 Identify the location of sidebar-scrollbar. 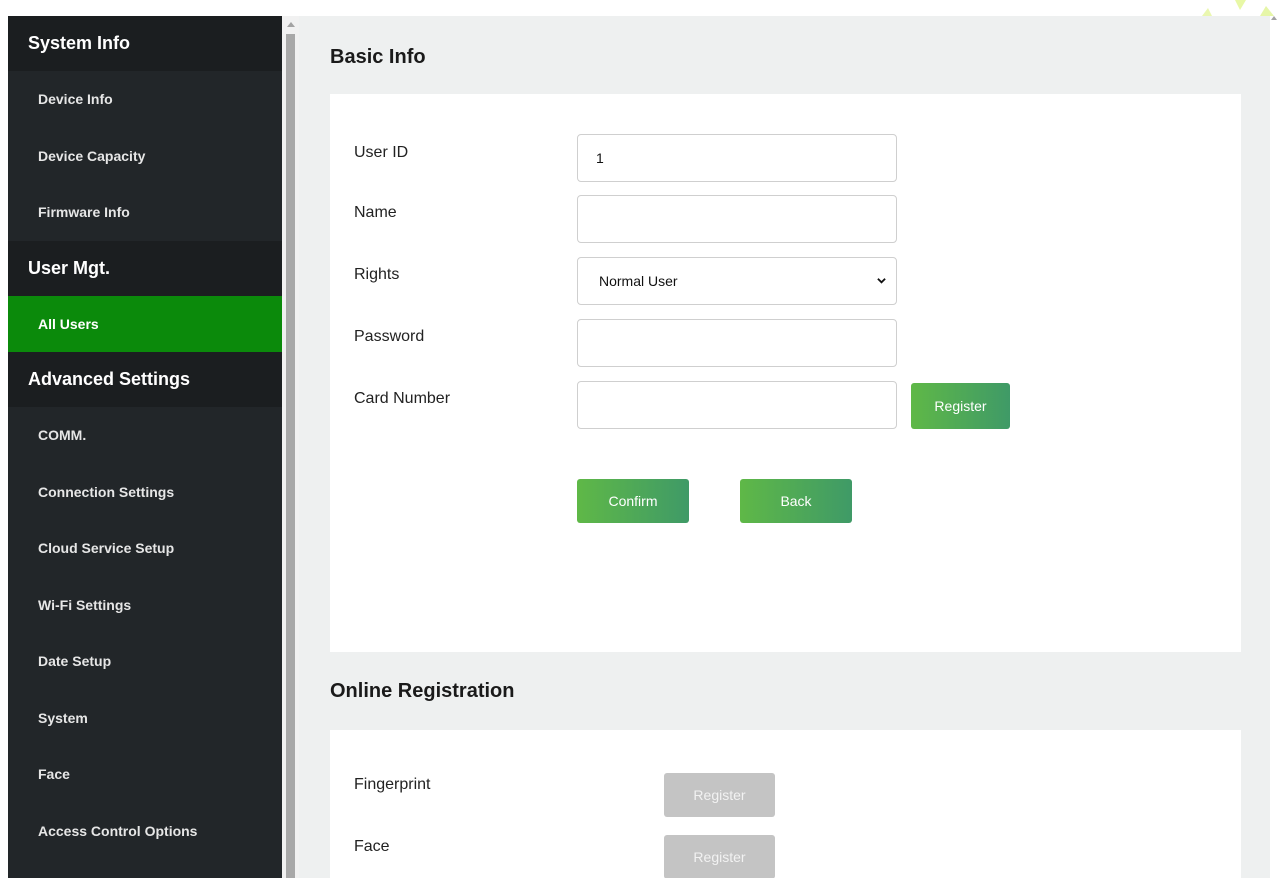
(290, 447).